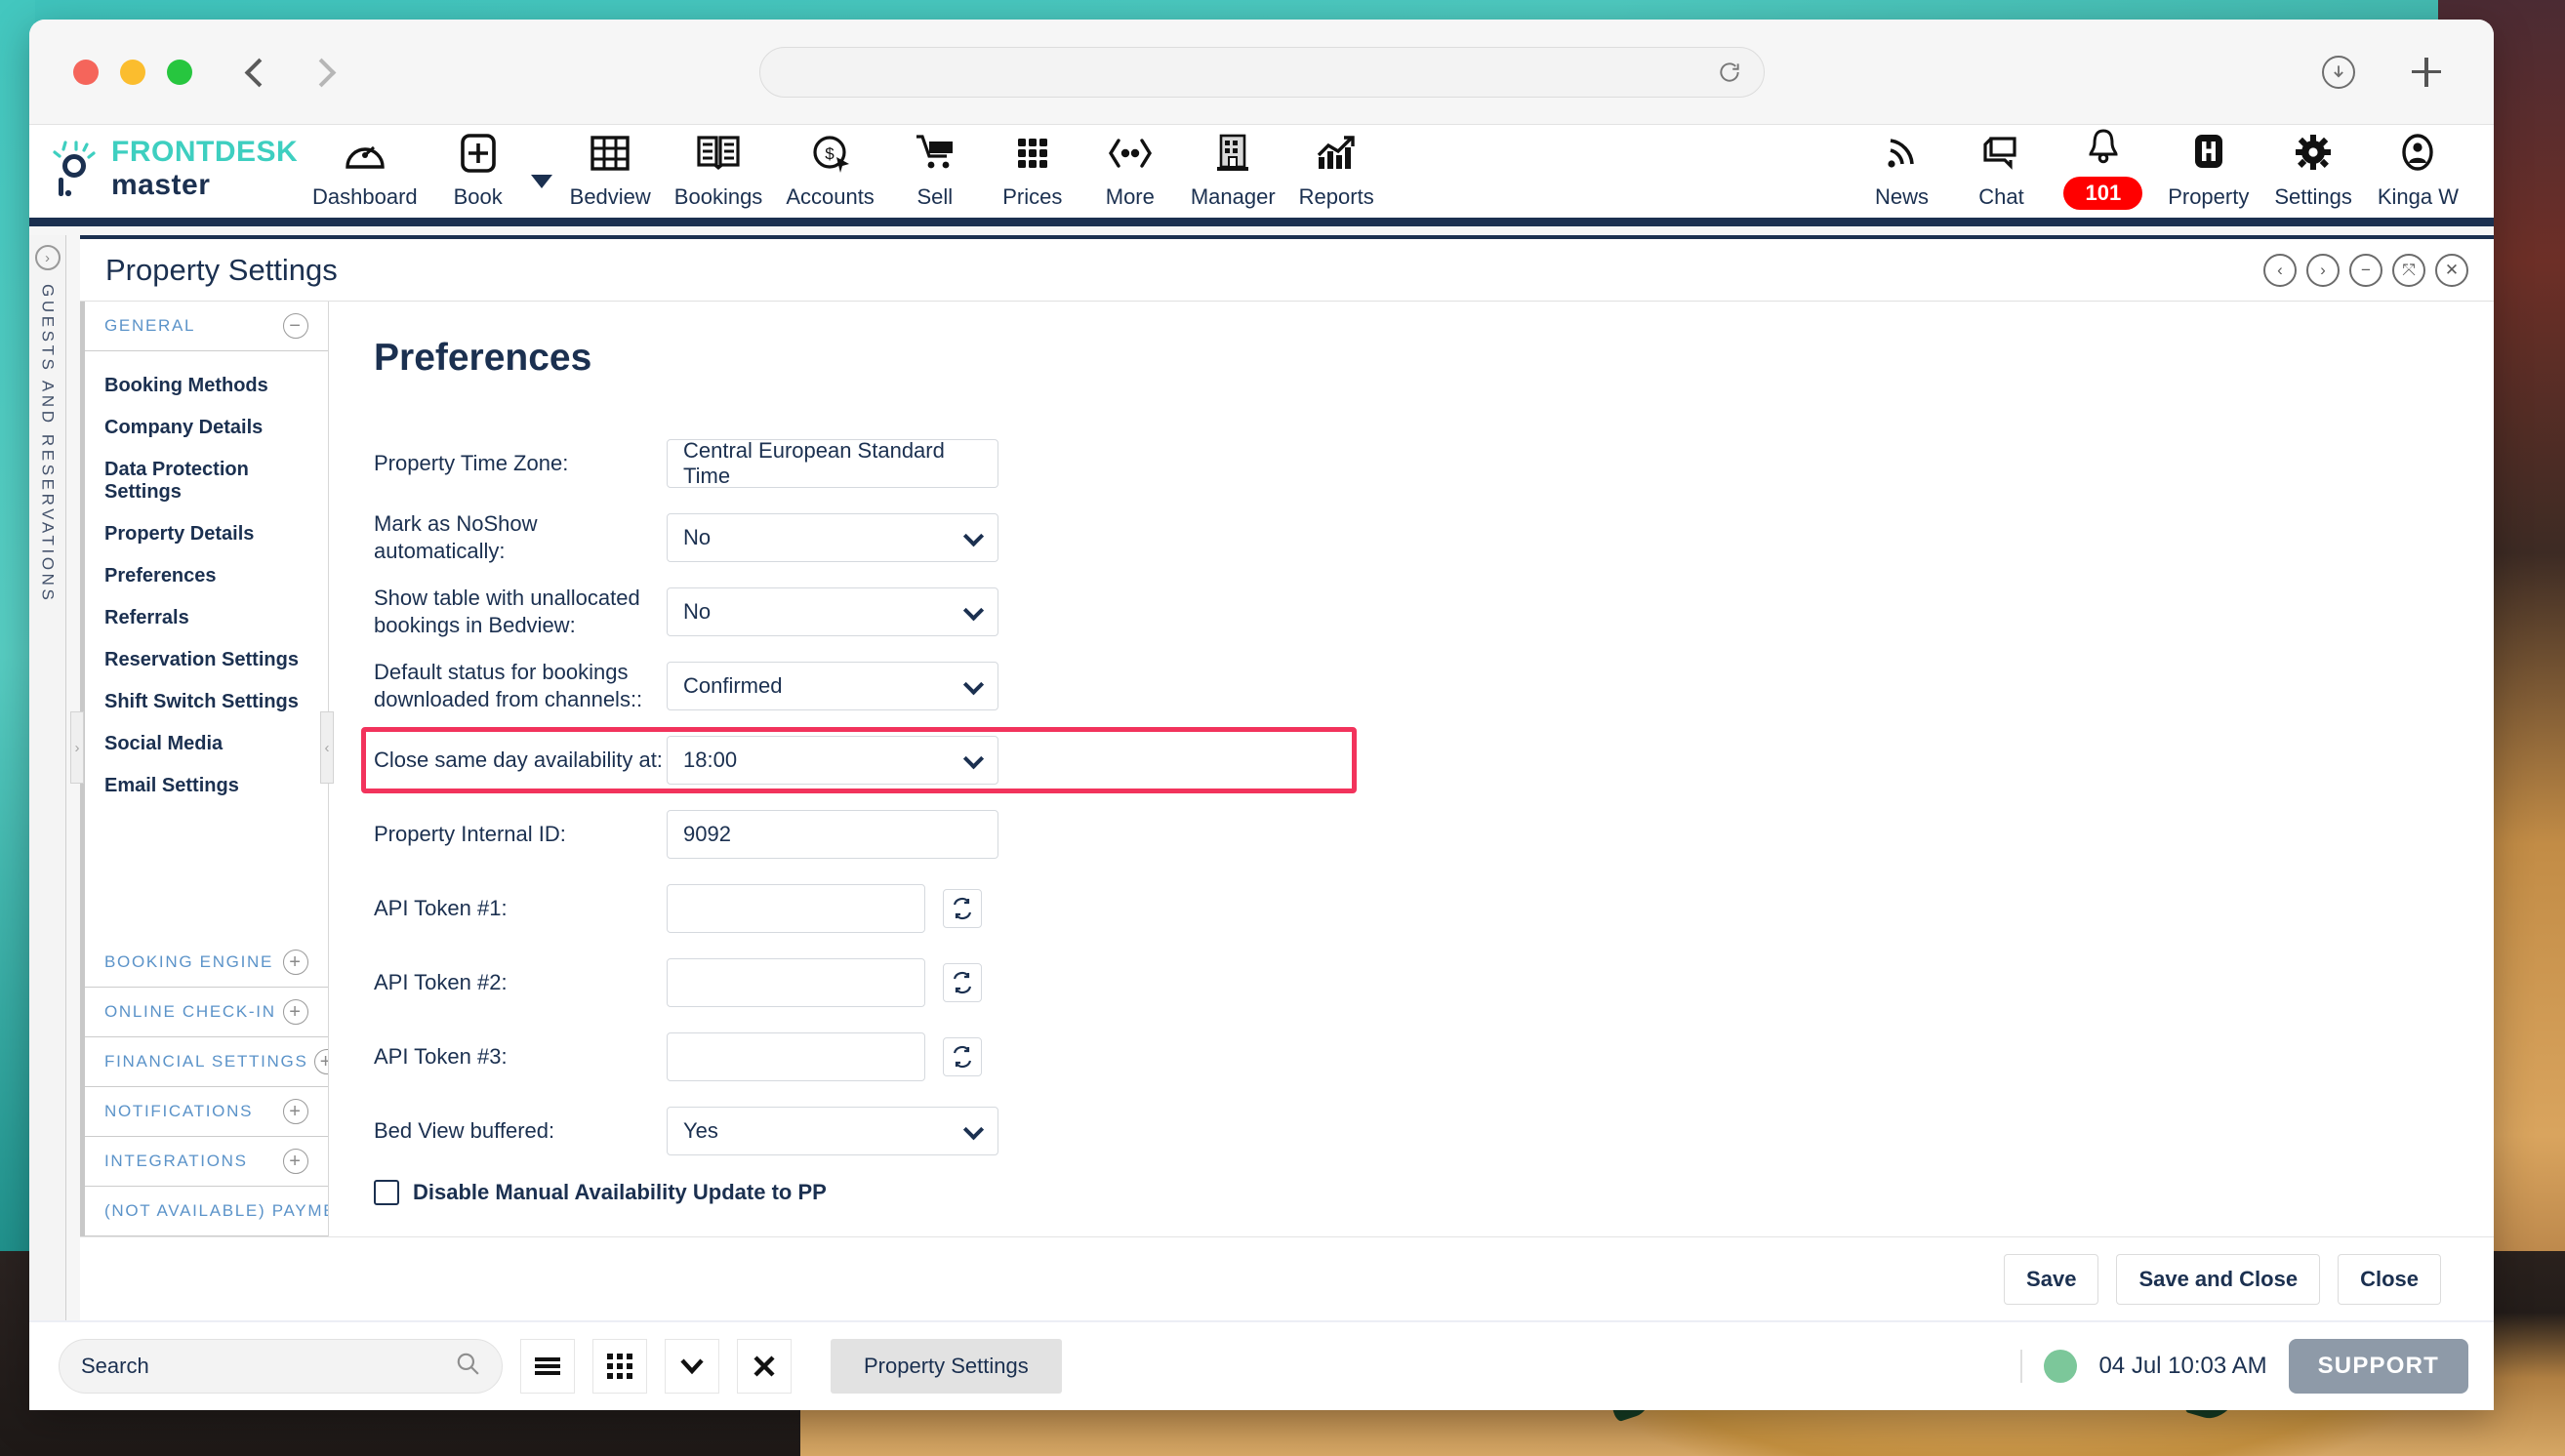 The width and height of the screenshot is (2565, 1456). I want to click on brand-line-2: master, so click(161, 185).